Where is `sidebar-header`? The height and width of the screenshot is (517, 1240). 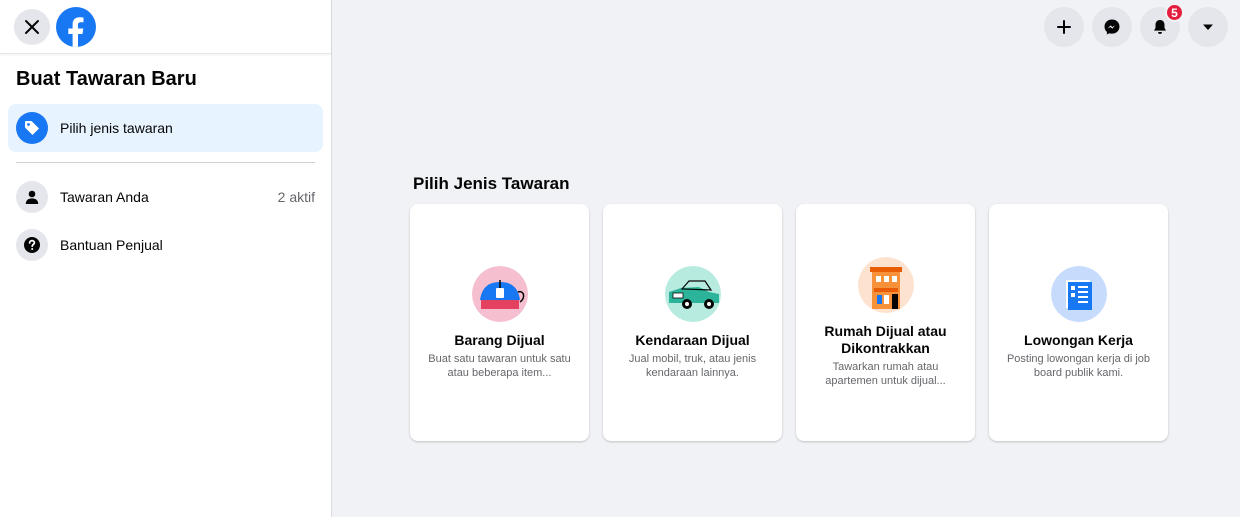 sidebar-header is located at coordinates (165, 27).